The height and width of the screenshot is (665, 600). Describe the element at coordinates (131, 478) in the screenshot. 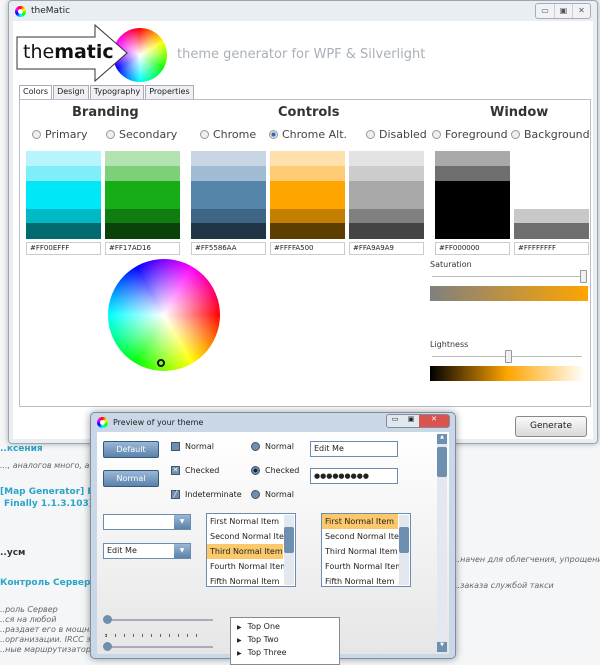

I see `normal-button: Normal` at that location.